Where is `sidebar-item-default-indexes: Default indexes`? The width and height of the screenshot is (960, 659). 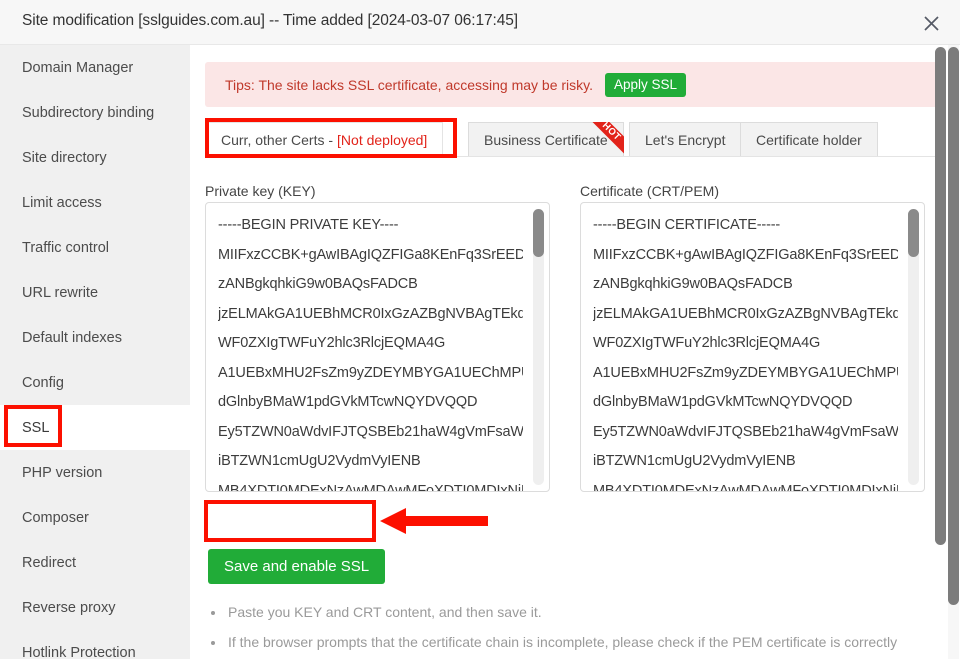 sidebar-item-default-indexes: Default indexes is located at coordinates (95, 337).